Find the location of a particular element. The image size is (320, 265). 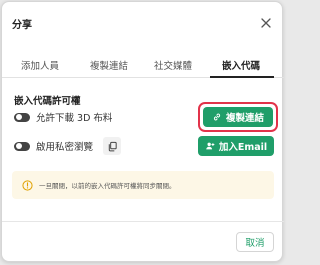

footer-divider is located at coordinates (143, 221).